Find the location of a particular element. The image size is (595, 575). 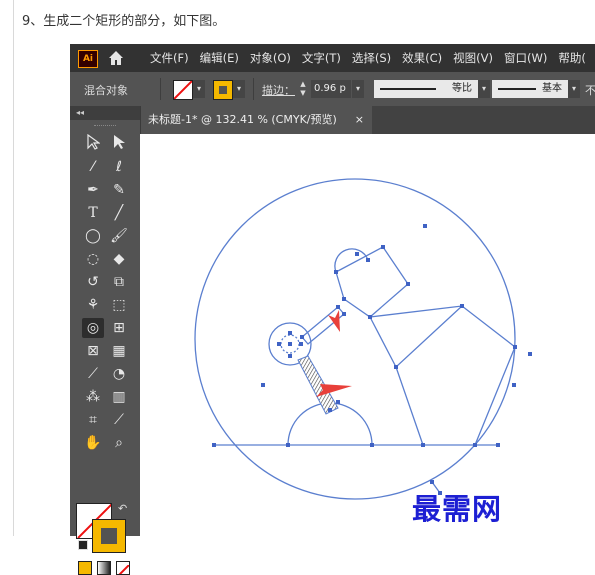

stroke-weight-dropdown: ▾ is located at coordinates (358, 89).